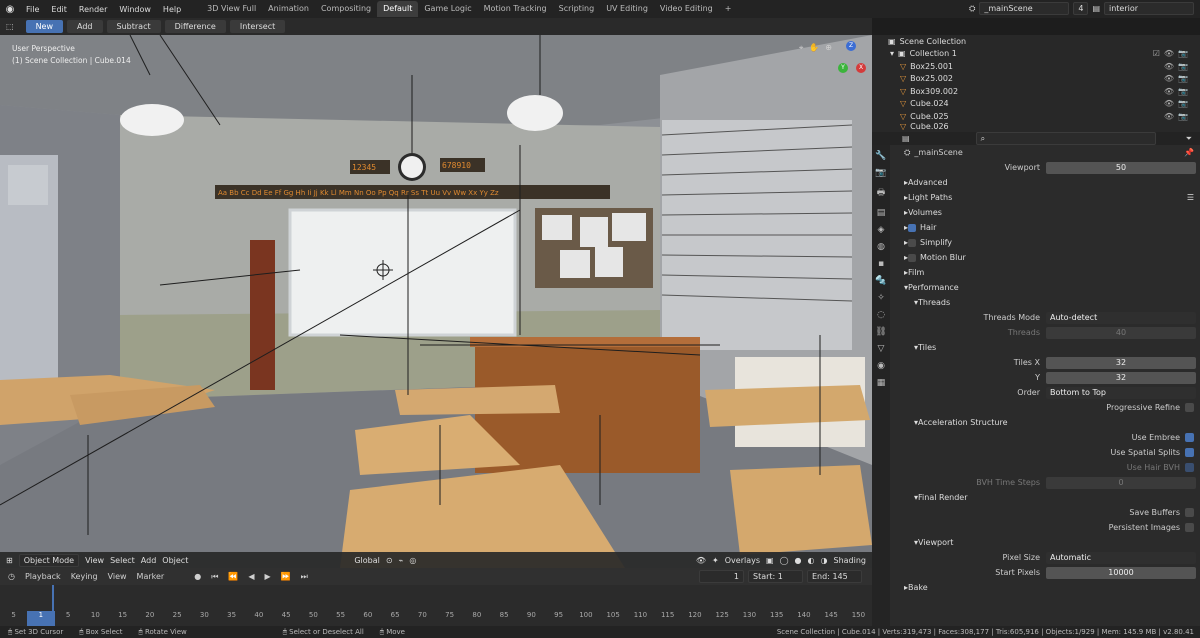  I want to click on hair-panel: ▸ Hair, so click(1045, 227).